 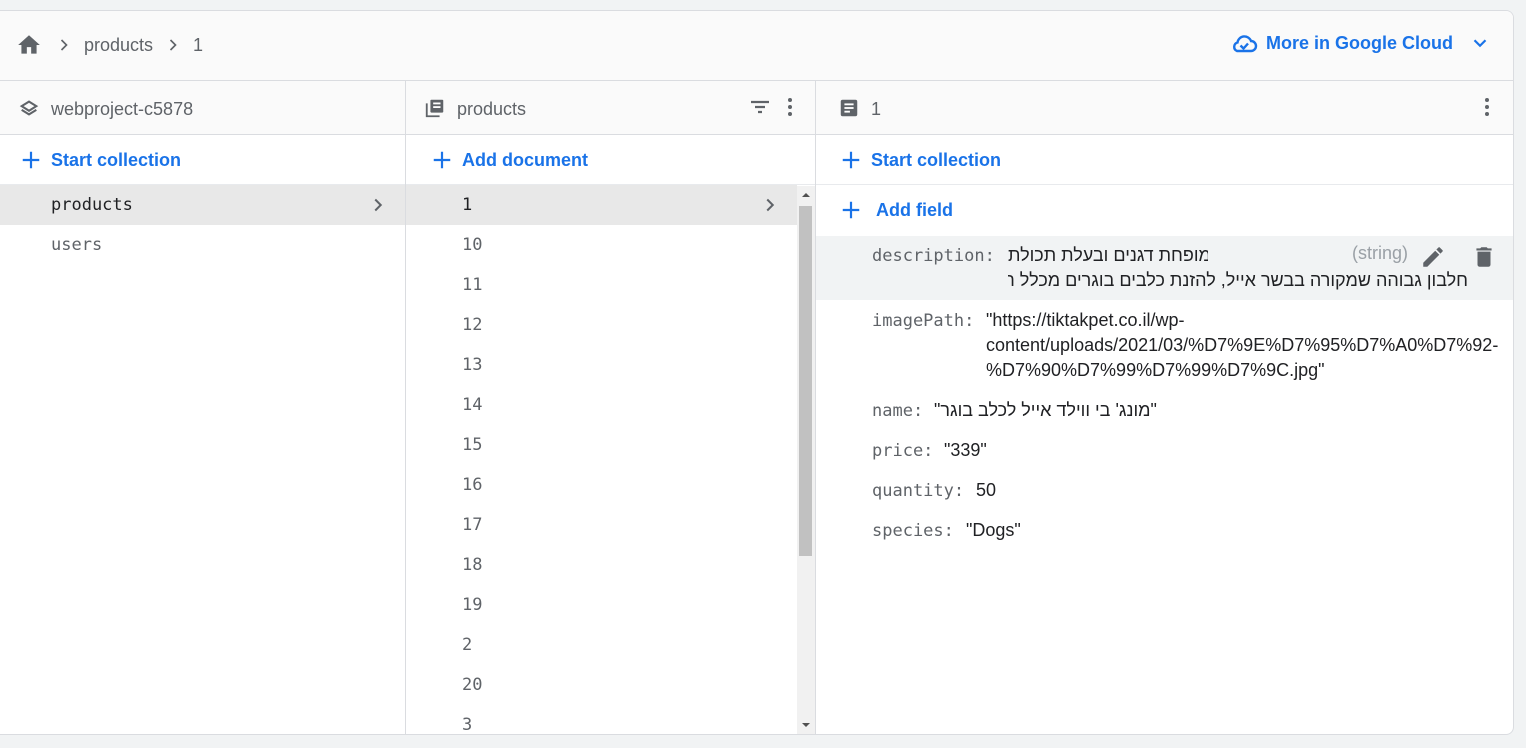 What do you see at coordinates (1164, 414) in the screenshot?
I see `field-name: name: "מונג' בי ווילד אייל לכלב בוגר"` at bounding box center [1164, 414].